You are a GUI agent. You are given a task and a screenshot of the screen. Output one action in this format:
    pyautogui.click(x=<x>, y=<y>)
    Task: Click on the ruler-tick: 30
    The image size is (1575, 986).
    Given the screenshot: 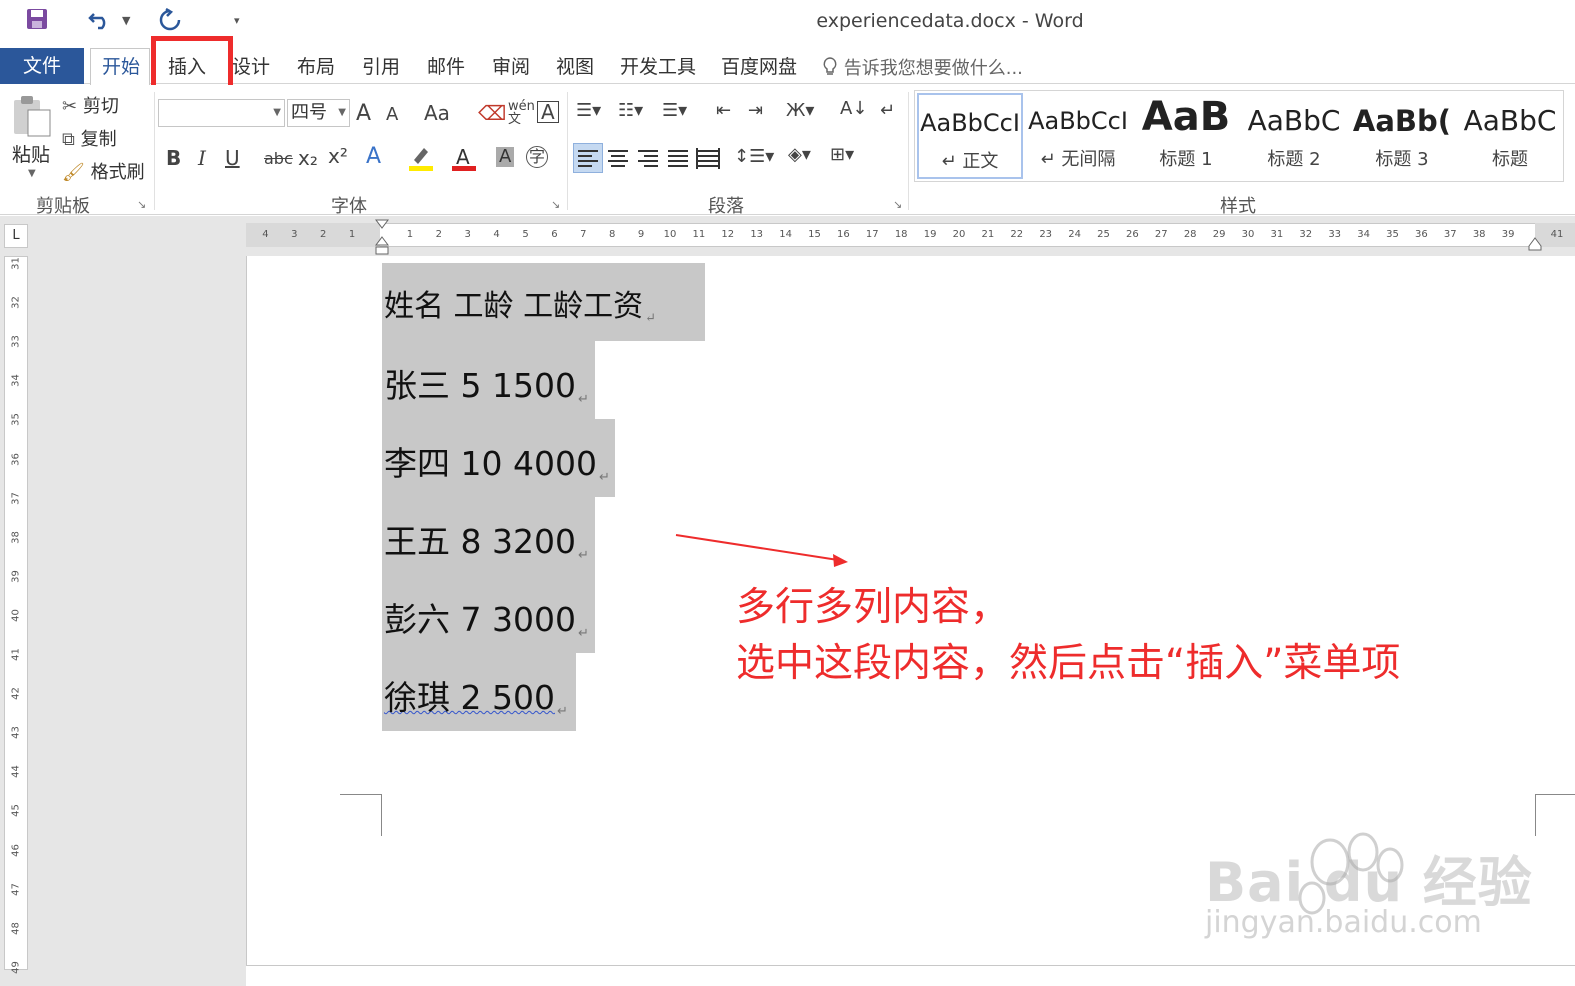 What is the action you would take?
    pyautogui.click(x=1248, y=234)
    